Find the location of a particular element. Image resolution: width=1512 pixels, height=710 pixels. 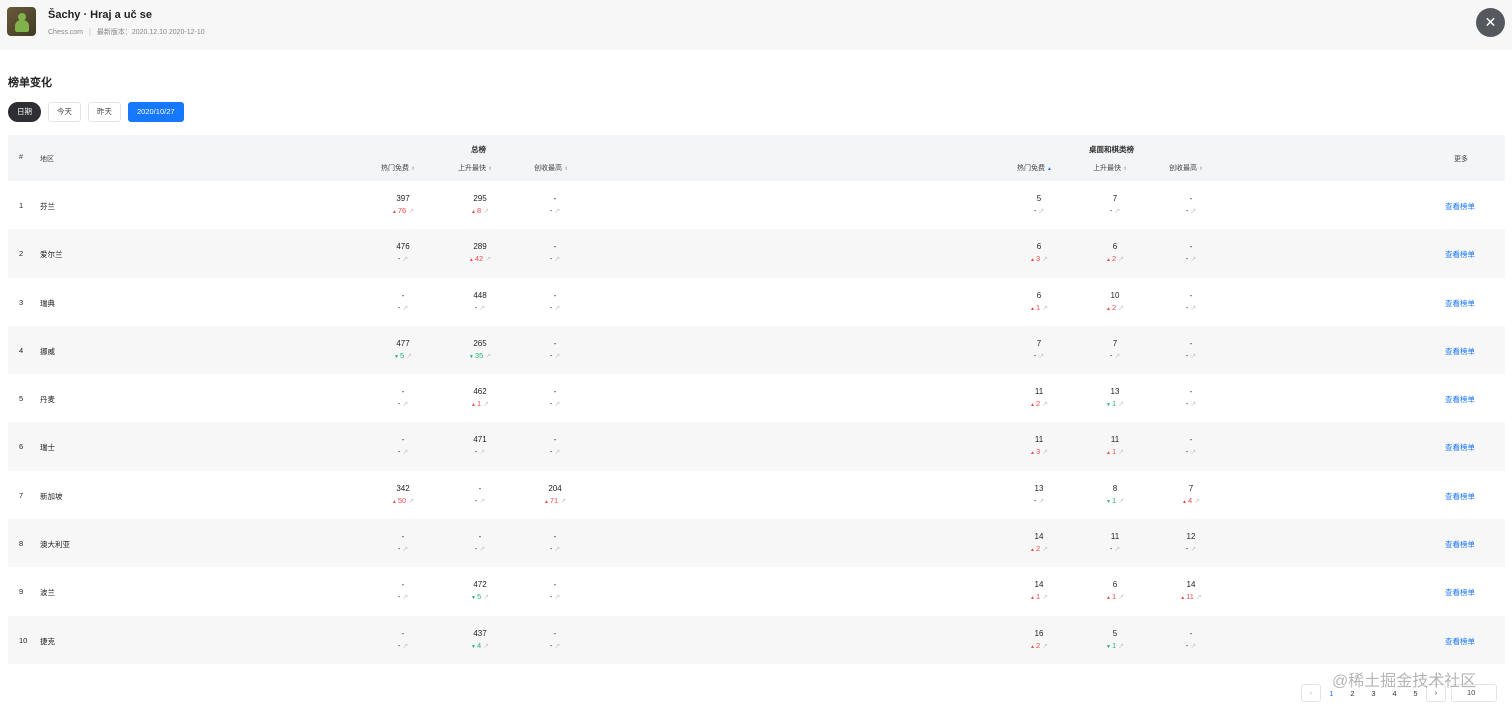

yesterday-button: 昨天 is located at coordinates (104, 112).